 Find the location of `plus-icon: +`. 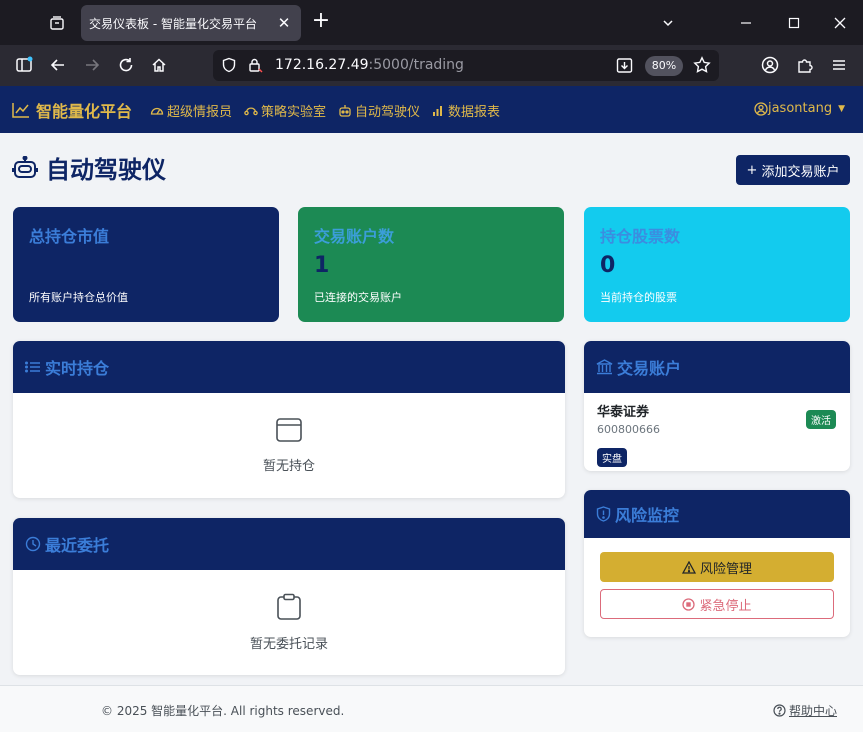

plus-icon: + is located at coordinates (752, 170).